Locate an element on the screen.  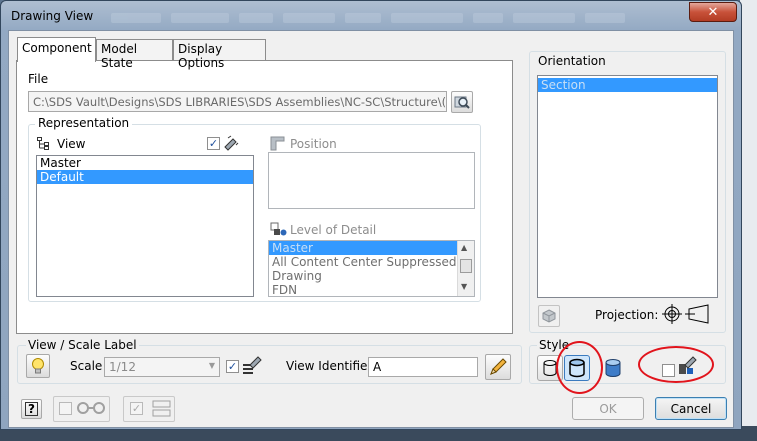
scale-value: 1/12 is located at coordinates (122, 367).